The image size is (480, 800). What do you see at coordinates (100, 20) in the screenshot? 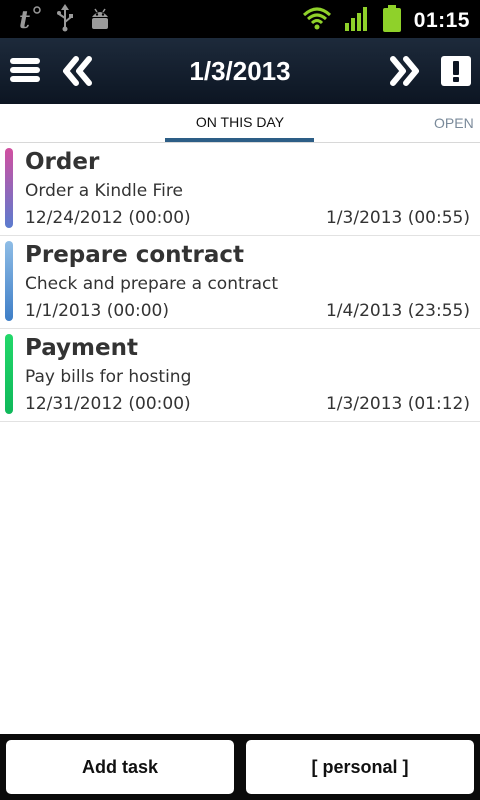
I see `android-debug-icon` at bounding box center [100, 20].